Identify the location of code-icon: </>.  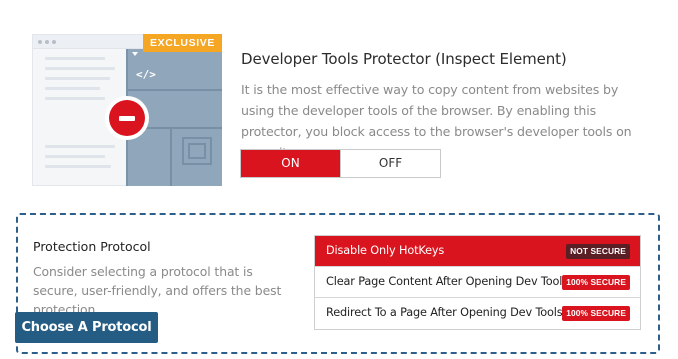
(146, 74).